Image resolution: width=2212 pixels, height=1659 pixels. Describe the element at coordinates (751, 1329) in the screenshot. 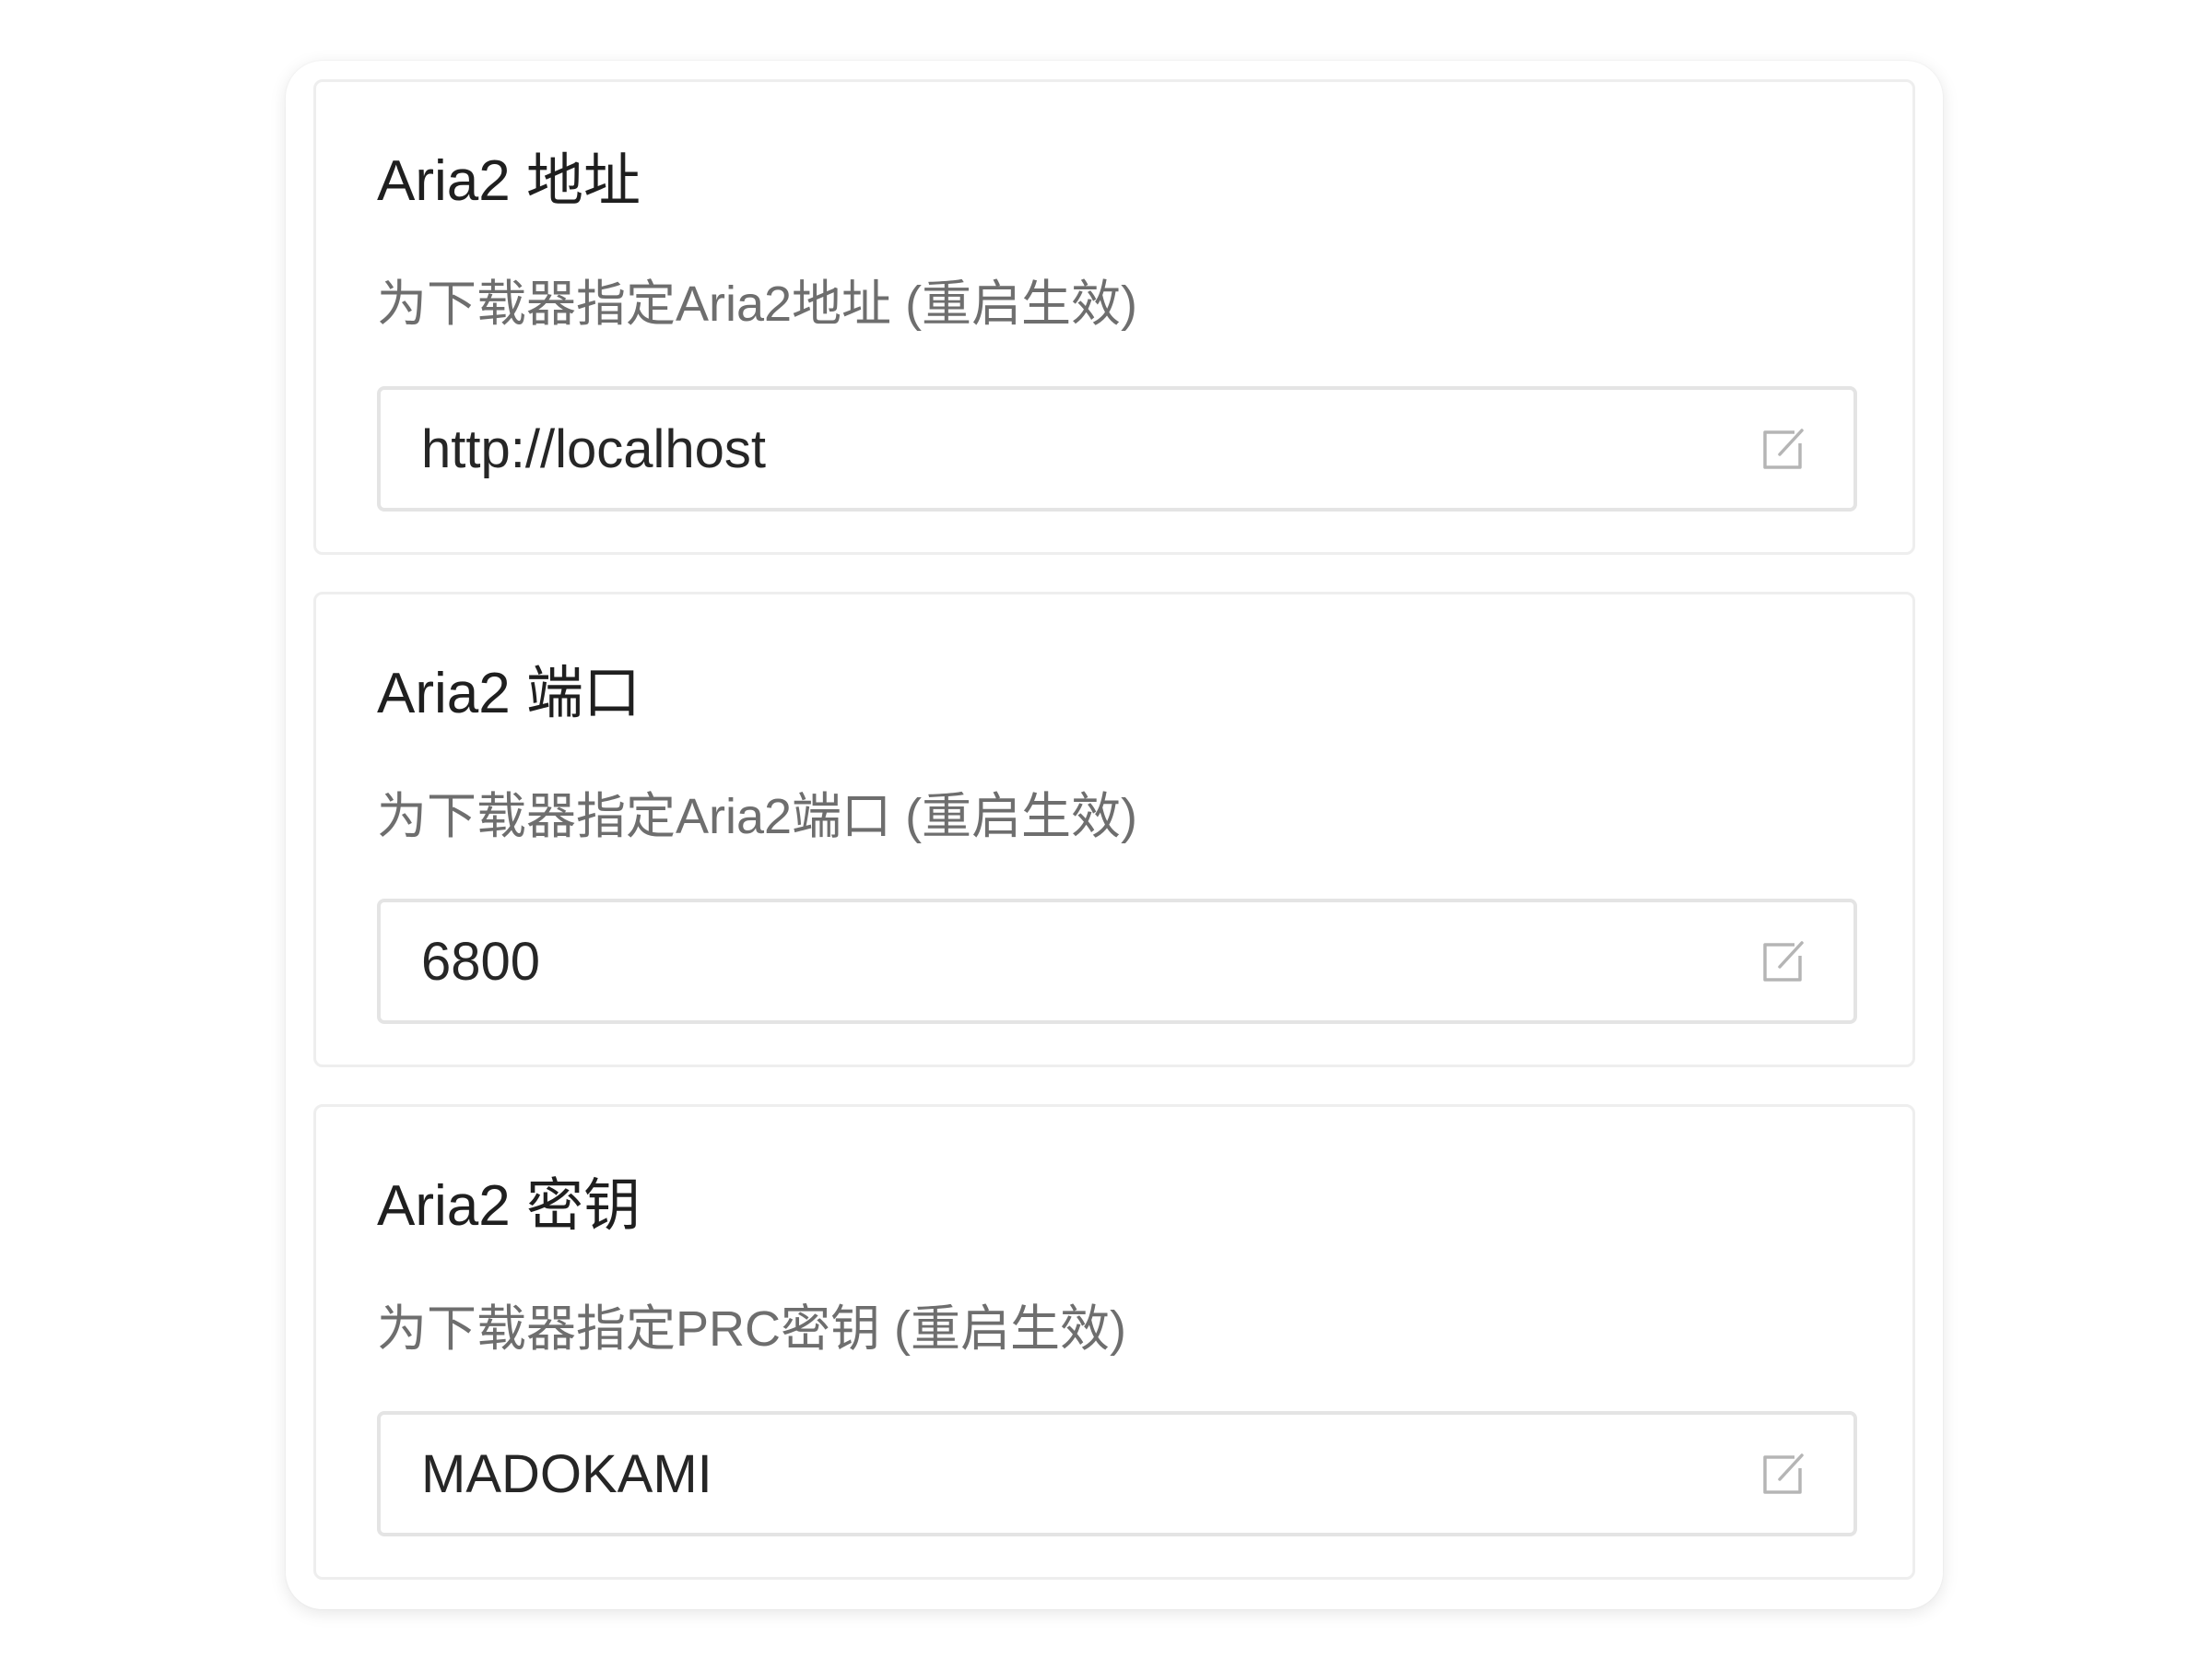

I see `setting-description: 为下载器指定PRC密钥 (重启生效)` at that location.